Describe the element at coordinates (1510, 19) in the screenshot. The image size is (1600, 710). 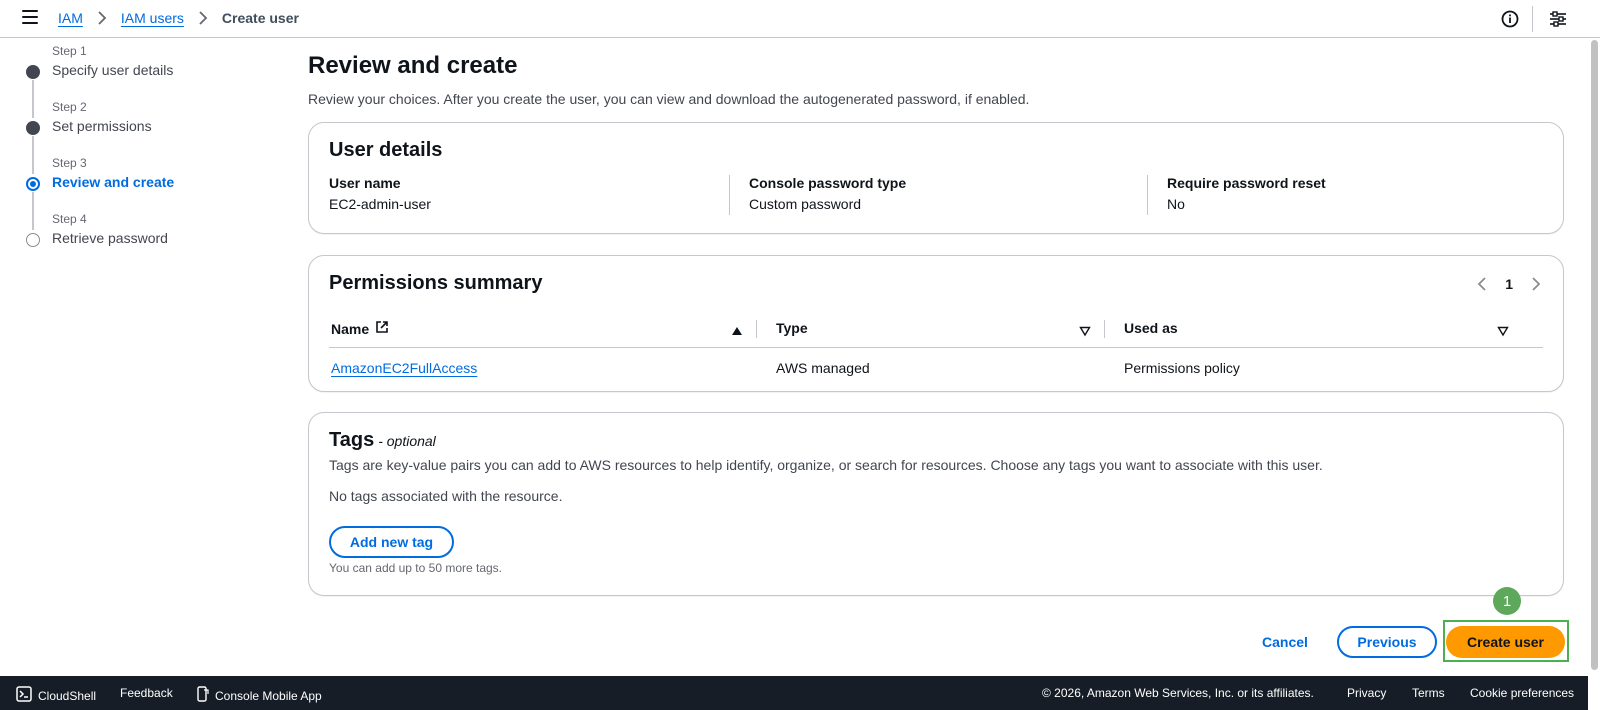
I see `info-icon` at that location.